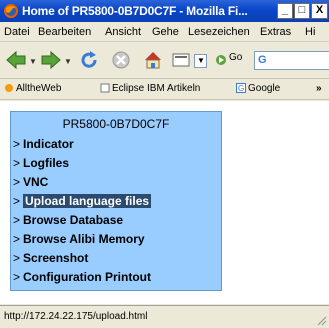 The image size is (329, 328). Describe the element at coordinates (302, 11) in the screenshot. I see `maximize-button: □` at that location.